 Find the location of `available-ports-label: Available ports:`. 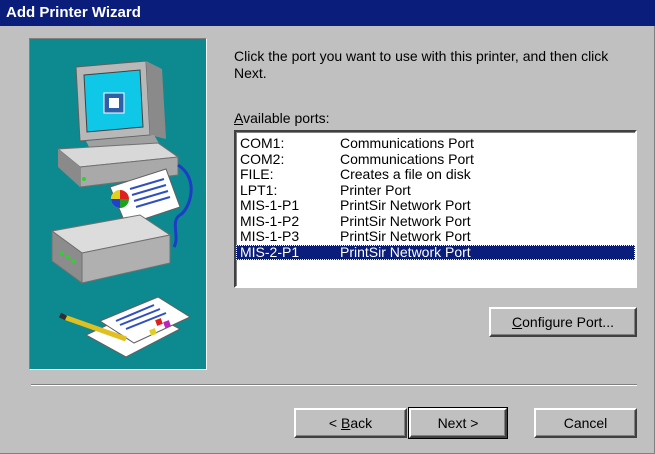

available-ports-label: Available ports: is located at coordinates (282, 118).